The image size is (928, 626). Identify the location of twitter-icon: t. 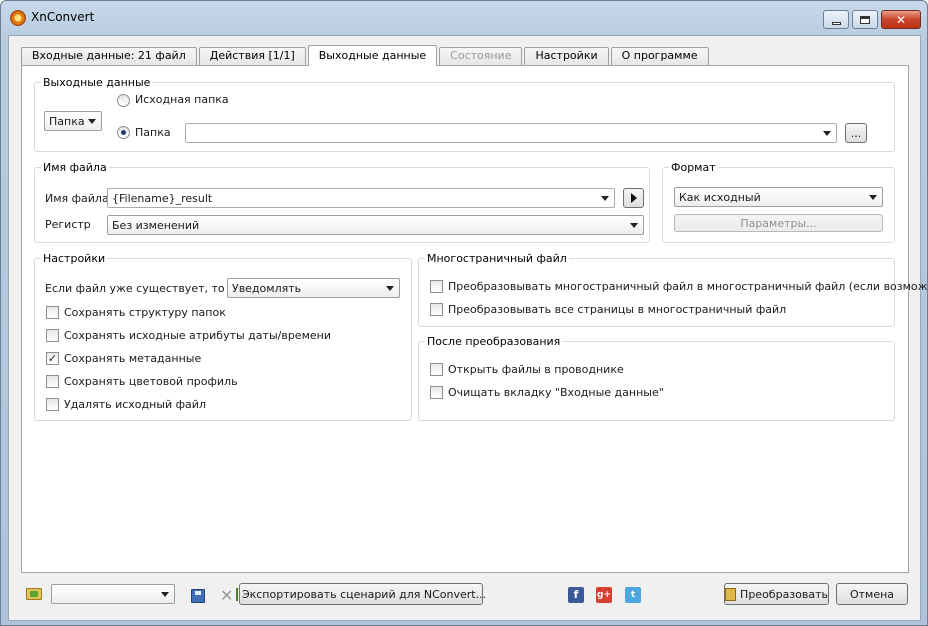
(633, 595).